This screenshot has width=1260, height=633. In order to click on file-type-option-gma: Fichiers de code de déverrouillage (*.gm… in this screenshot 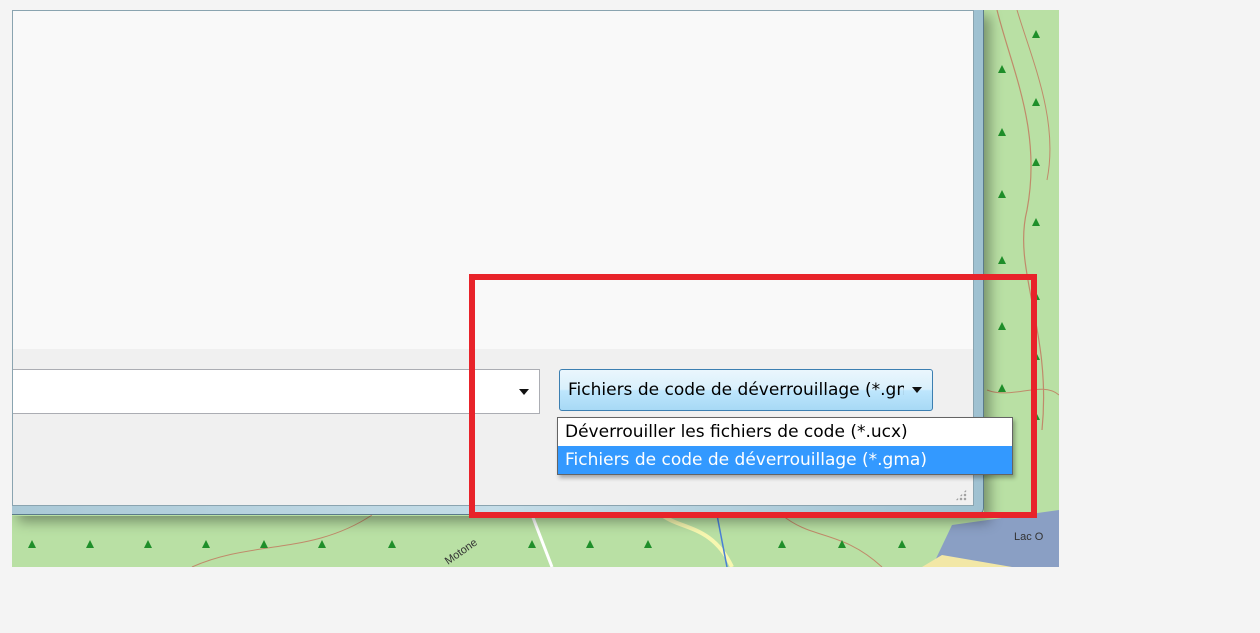, I will do `click(785, 460)`.